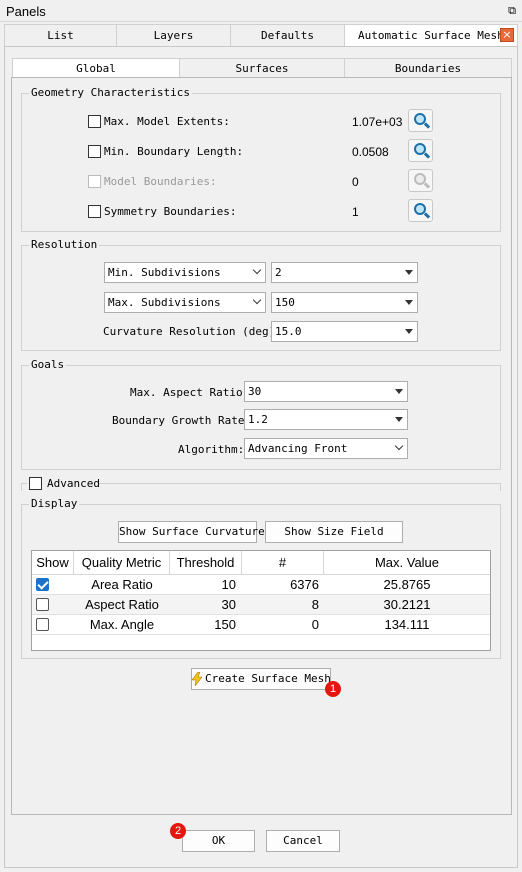  I want to click on boundary-growth-rate-value: 1.2, so click(258, 419).